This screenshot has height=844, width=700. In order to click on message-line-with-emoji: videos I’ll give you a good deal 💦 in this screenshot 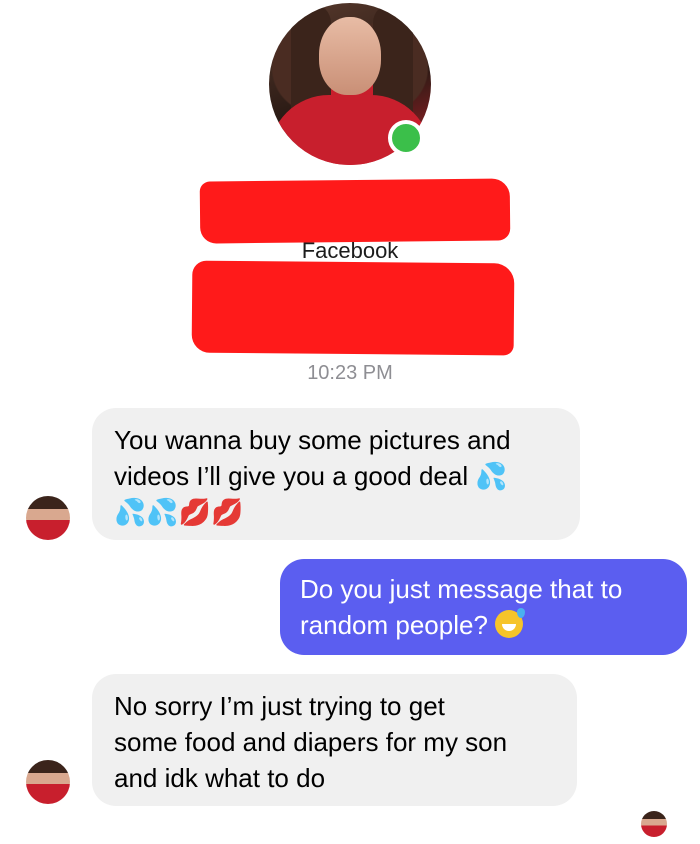, I will do `click(336, 476)`.